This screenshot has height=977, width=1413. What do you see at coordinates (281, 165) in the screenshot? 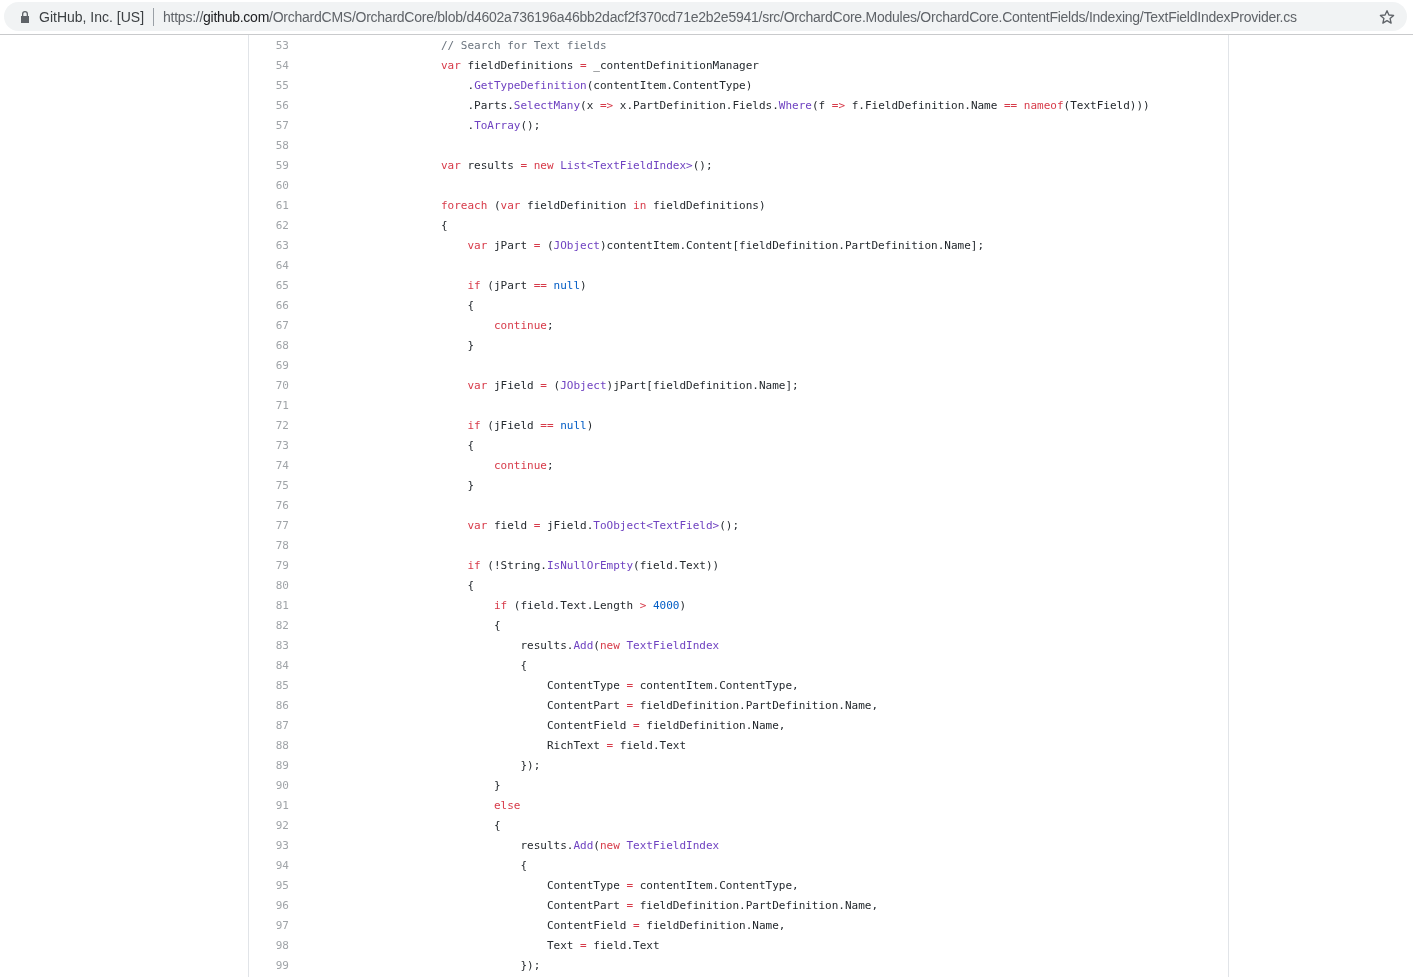
I see `line-number: 59` at bounding box center [281, 165].